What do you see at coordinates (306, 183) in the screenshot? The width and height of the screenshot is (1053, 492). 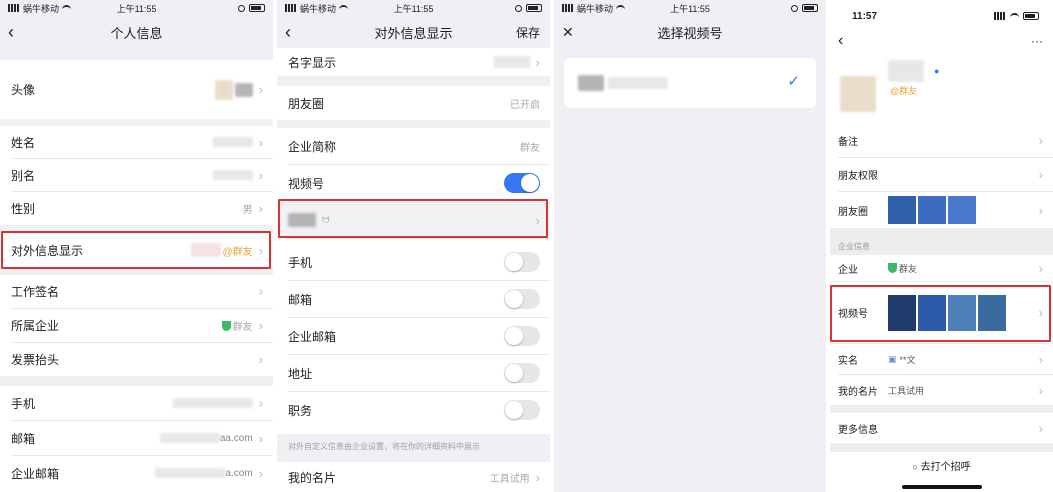 I see `row-label: 视频号` at bounding box center [306, 183].